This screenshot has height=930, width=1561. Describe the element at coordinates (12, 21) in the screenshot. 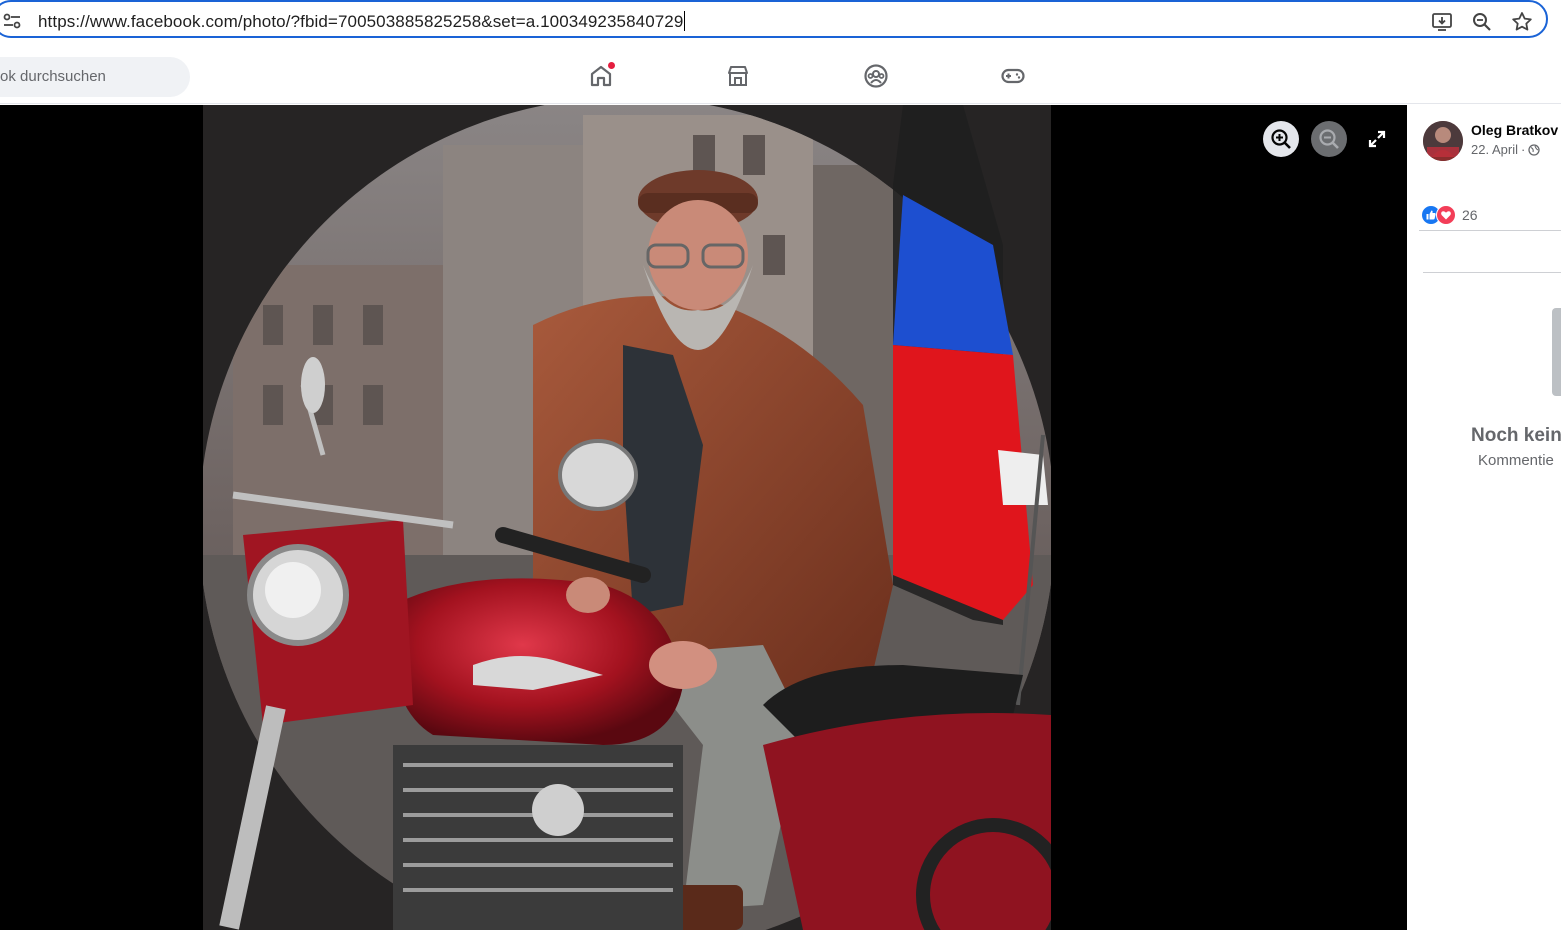

I see `site-info-icon` at that location.